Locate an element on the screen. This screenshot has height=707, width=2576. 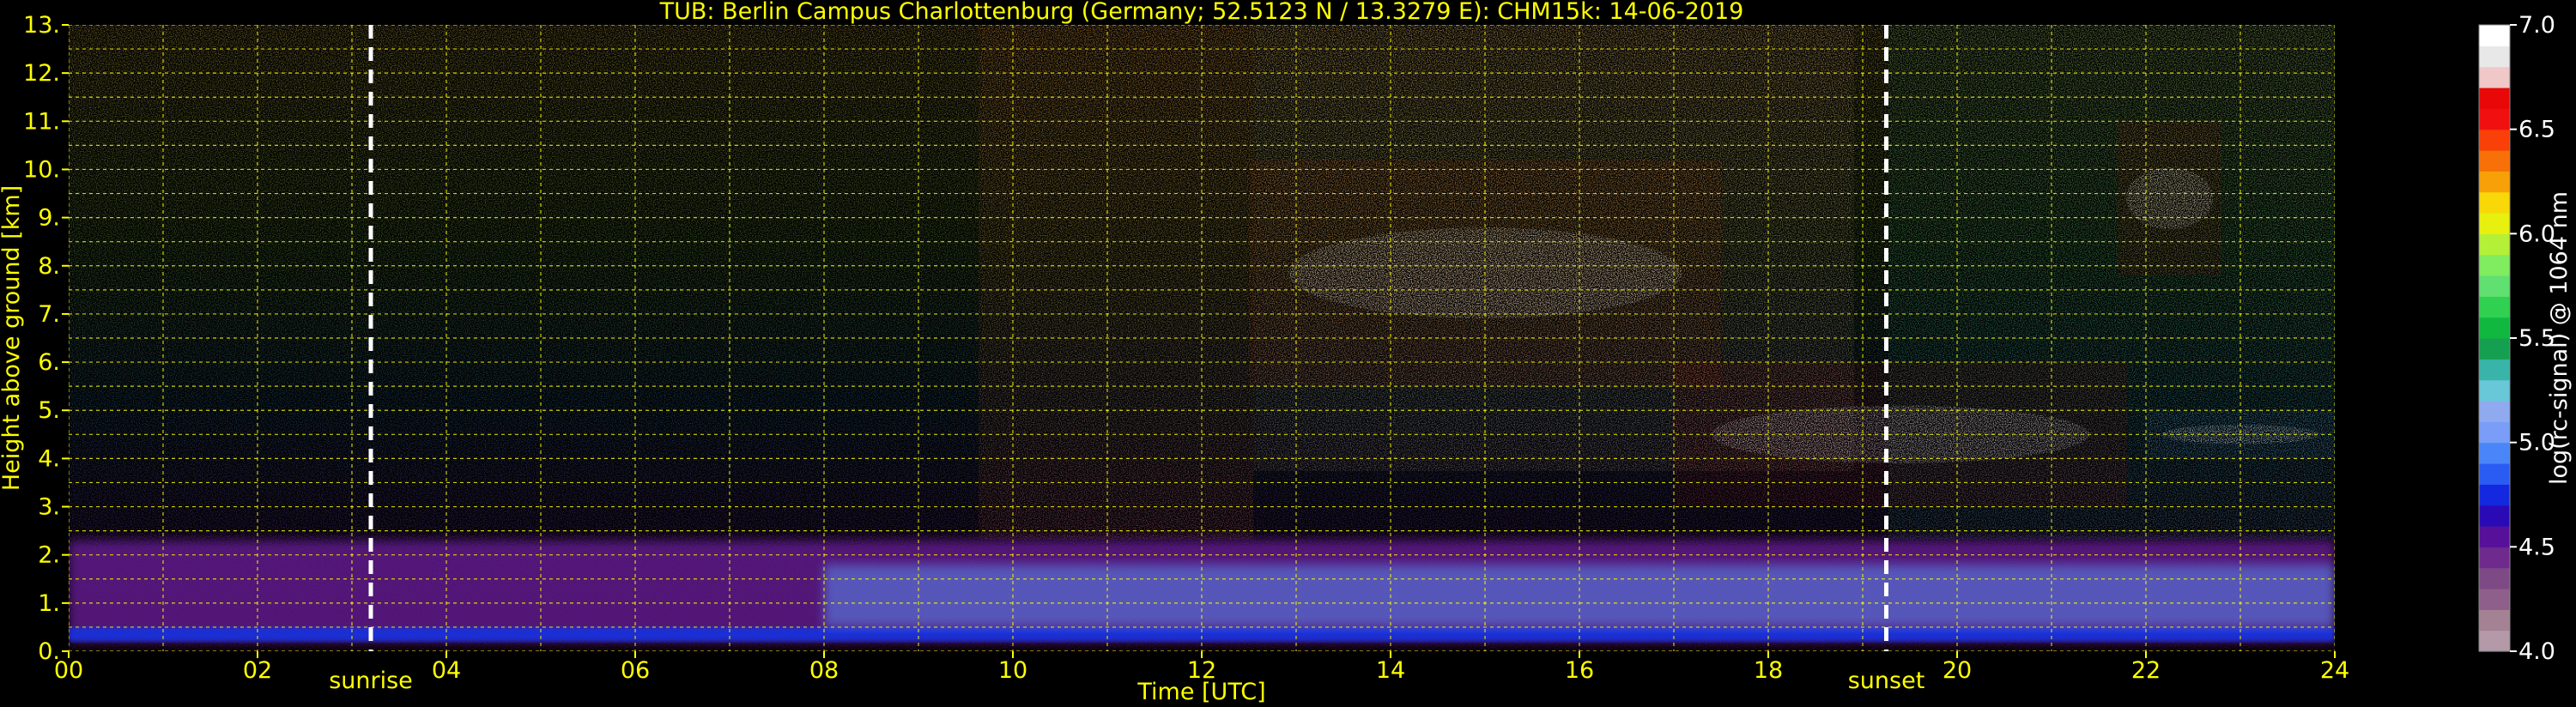
colorbar-tick-label: 6.5 is located at coordinates (2536, 130).